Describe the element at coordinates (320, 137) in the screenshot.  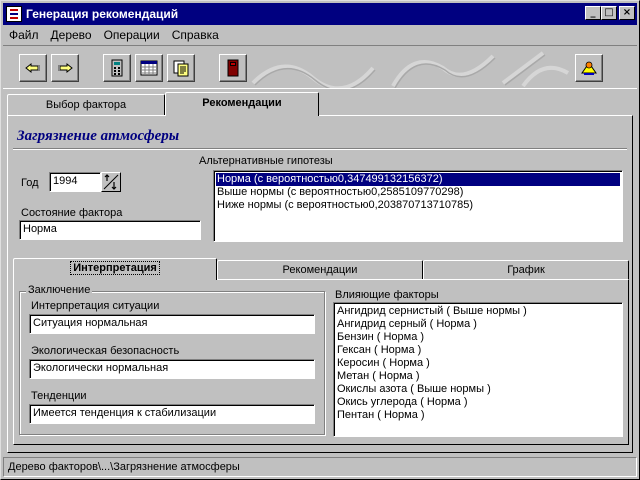
I see `factor-title: Загрязнение атмосферы` at that location.